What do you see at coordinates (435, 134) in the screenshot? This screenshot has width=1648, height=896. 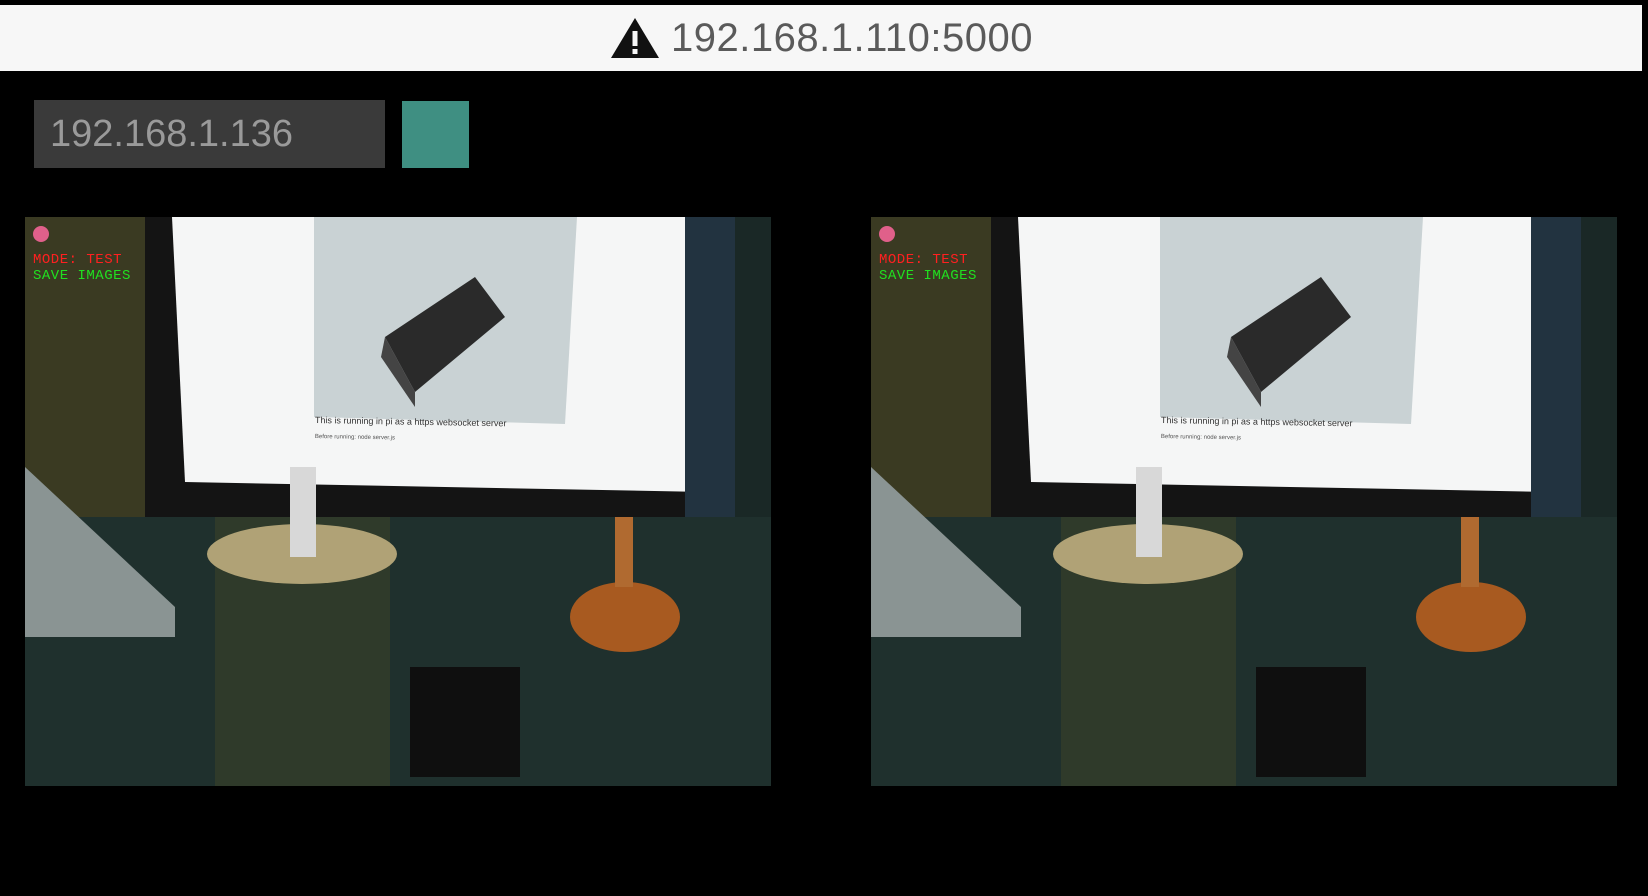 I see `connect-button` at bounding box center [435, 134].